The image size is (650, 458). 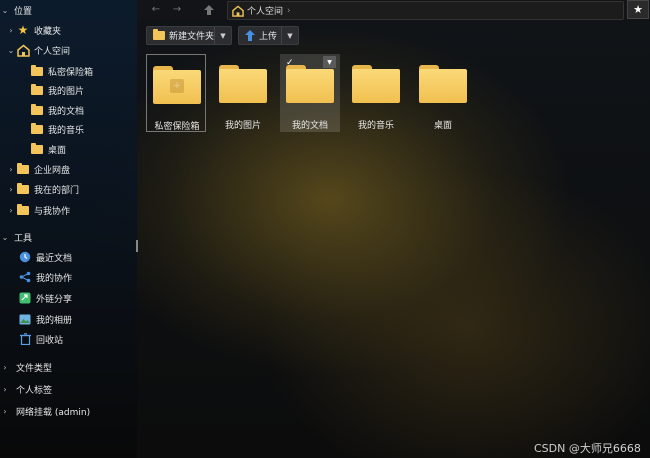 What do you see at coordinates (587, 448) in the screenshot?
I see `watermark: CSDN @大师兄6668` at bounding box center [587, 448].